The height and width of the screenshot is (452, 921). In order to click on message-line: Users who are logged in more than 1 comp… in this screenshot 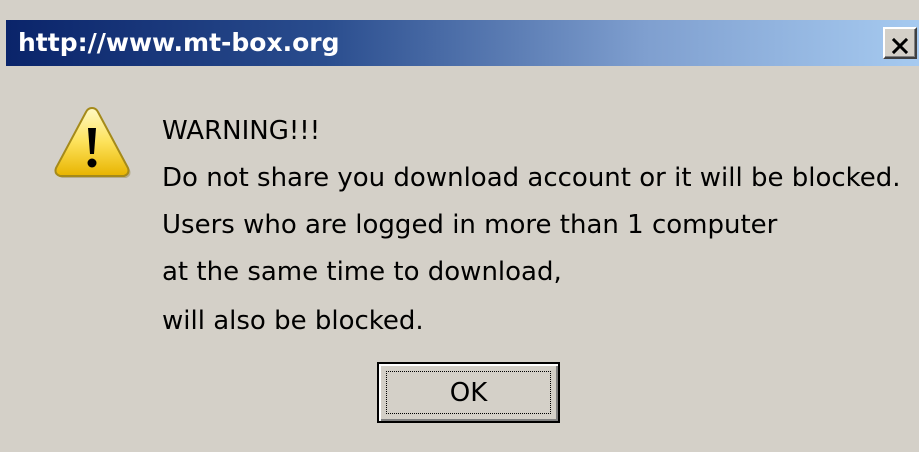, I will do `click(470, 225)`.